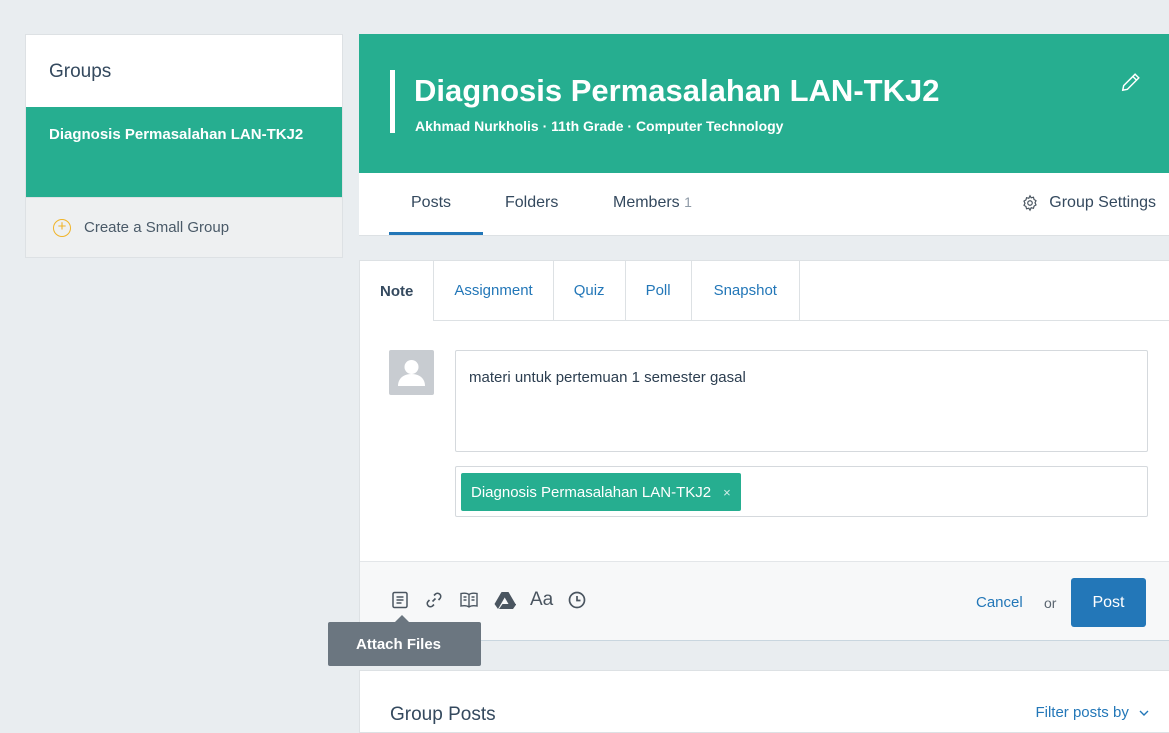 The image size is (1169, 733). What do you see at coordinates (1102, 202) in the screenshot?
I see `group-settings-label: Group Settings` at bounding box center [1102, 202].